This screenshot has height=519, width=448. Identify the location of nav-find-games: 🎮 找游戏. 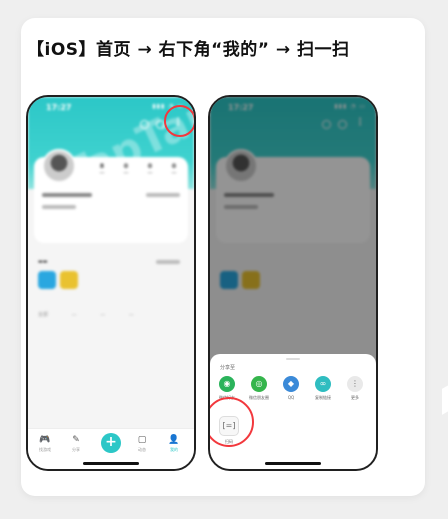
(45, 444).